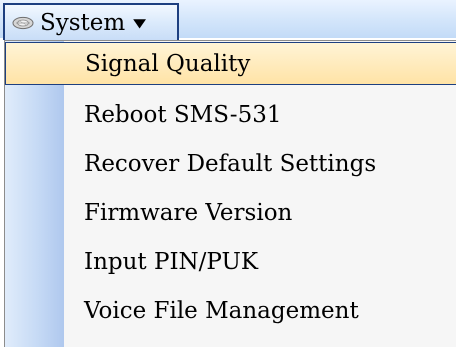 The height and width of the screenshot is (347, 456). I want to click on menu-item-input-pin-puk: Input PIN/PUK, so click(230, 261).